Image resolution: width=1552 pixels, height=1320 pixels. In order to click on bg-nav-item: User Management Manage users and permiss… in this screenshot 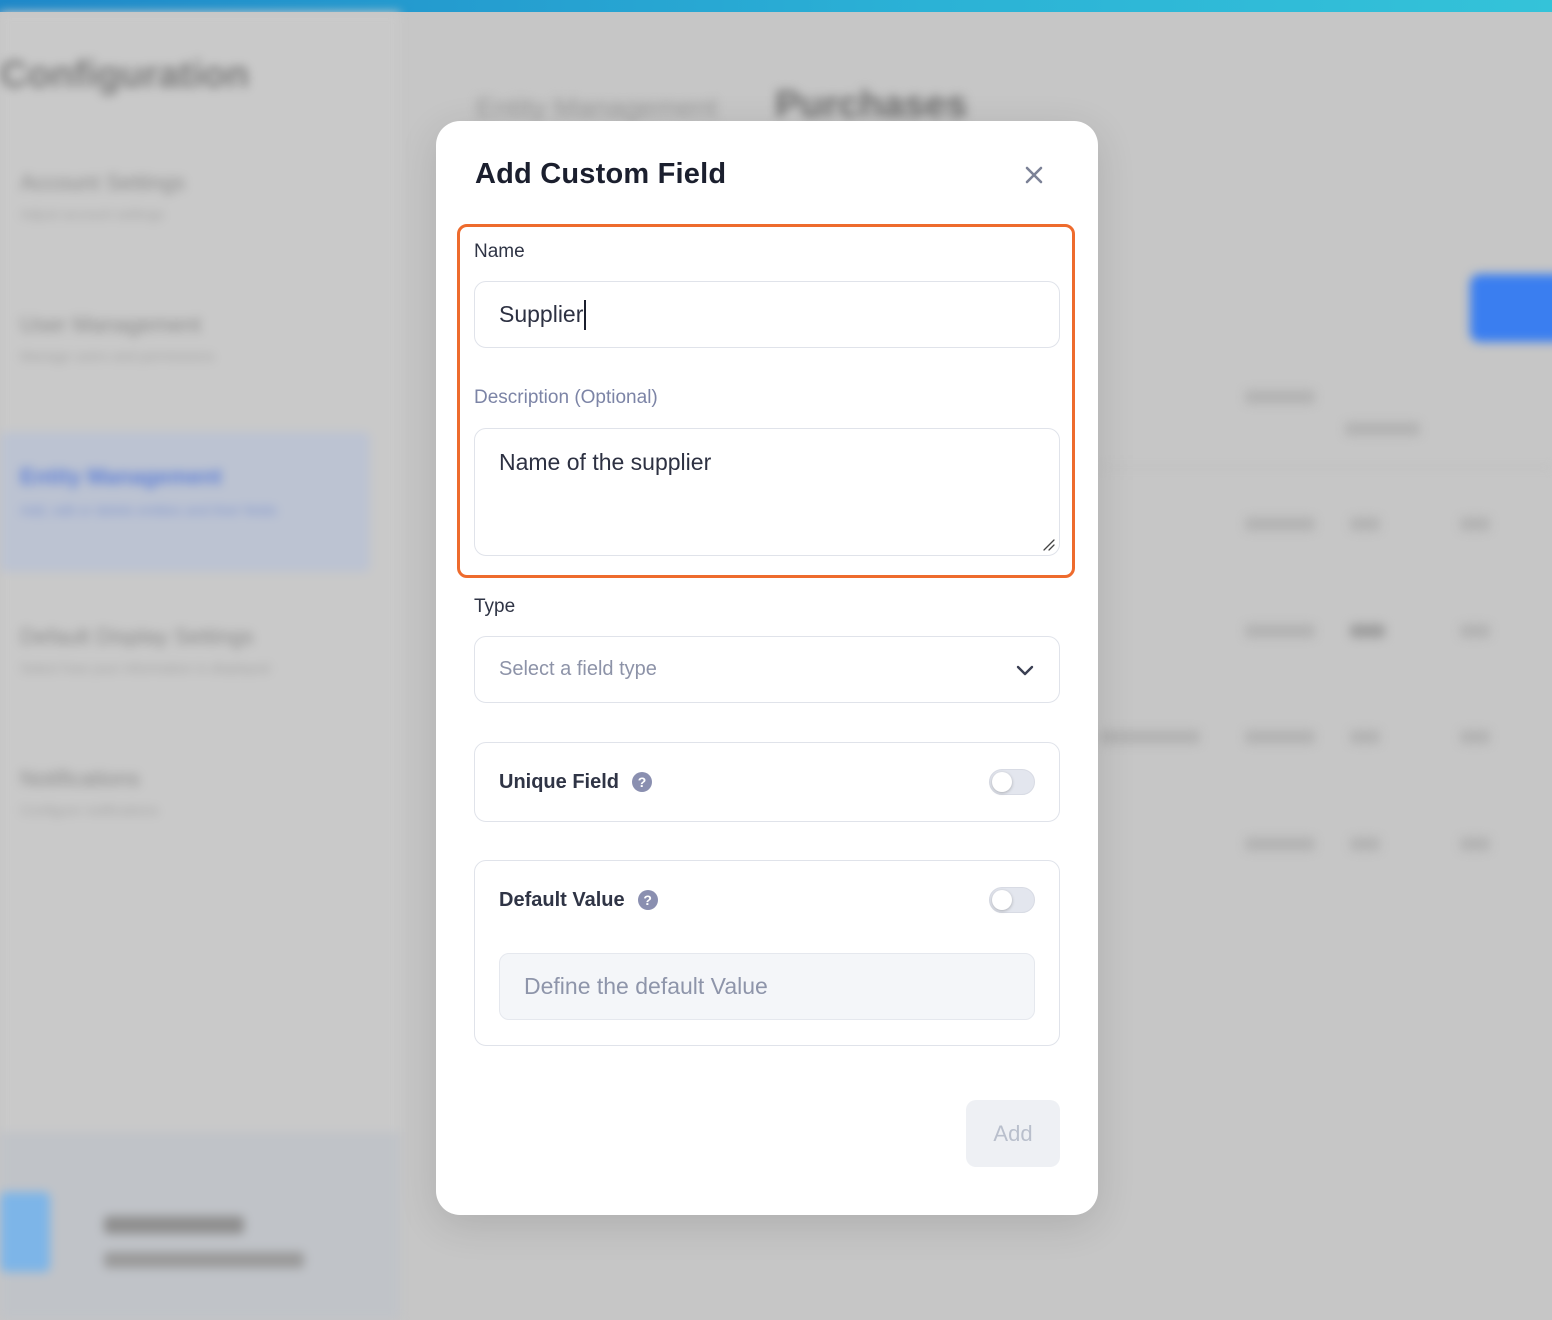, I will do `click(180, 338)`.